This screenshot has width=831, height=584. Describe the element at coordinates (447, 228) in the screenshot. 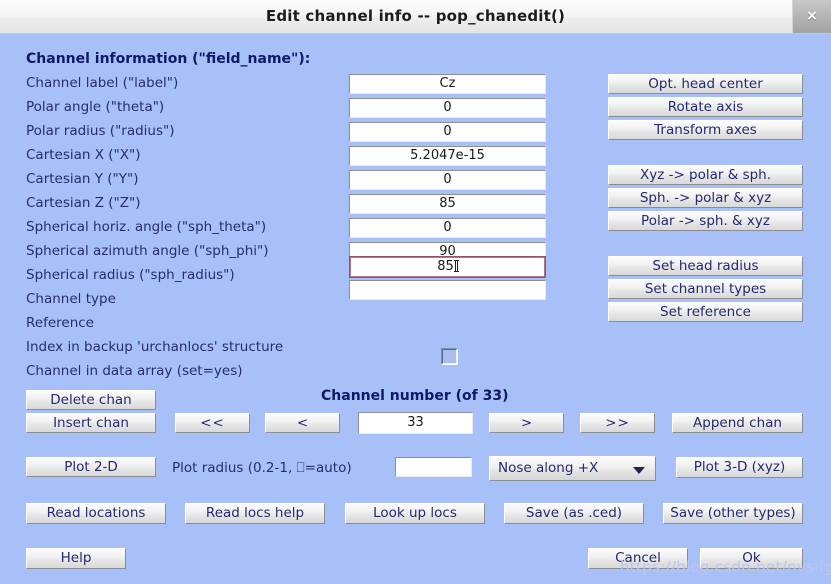

I see `sph-theta-input: 0` at that location.